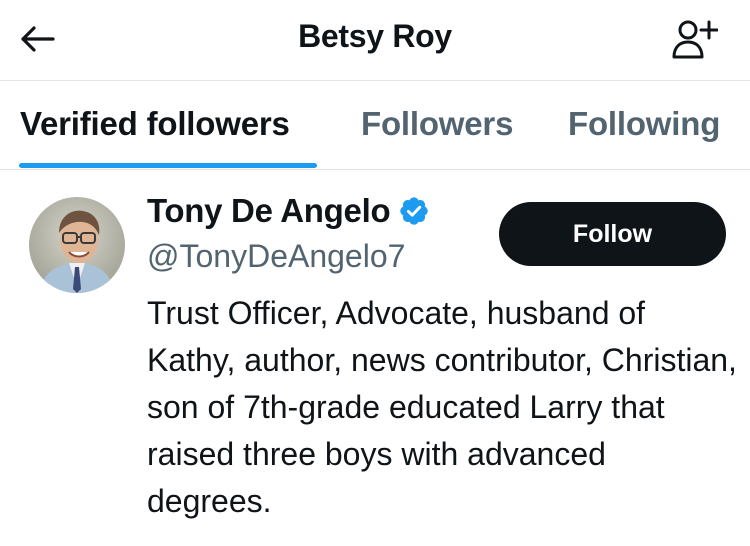 The height and width of the screenshot is (546, 750). Describe the element at coordinates (375, 36) in the screenshot. I see `page-title: Betsy Roy` at that location.